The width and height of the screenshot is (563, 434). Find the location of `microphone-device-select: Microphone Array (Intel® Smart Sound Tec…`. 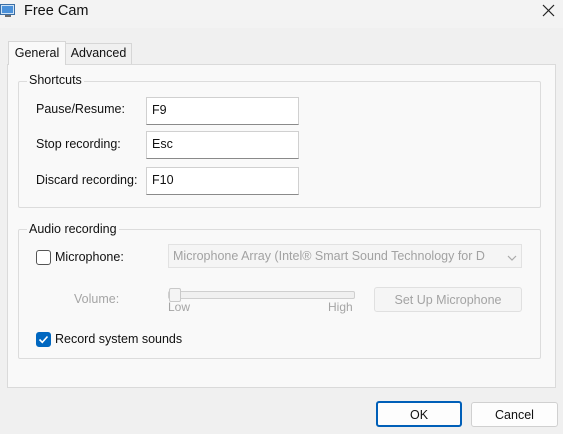

microphone-device-select: Microphone Array (Intel® Smart Sound Tec… is located at coordinates (345, 256).